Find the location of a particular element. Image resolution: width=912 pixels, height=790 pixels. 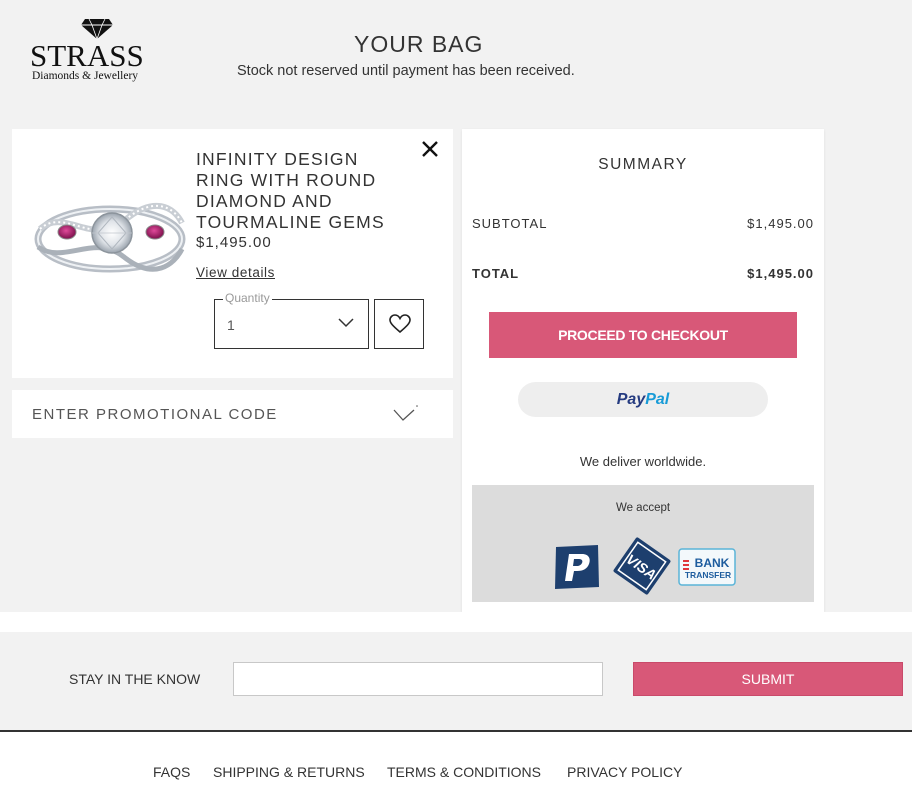

delivery-note: We deliver worldwide. is located at coordinates (643, 461).